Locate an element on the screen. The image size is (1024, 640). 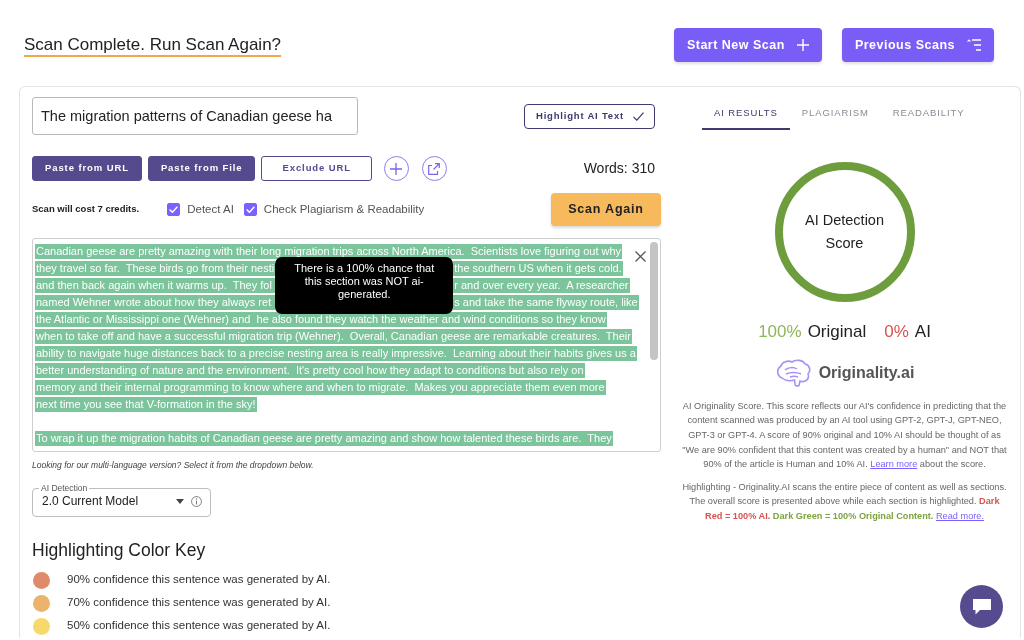
score-explanation: AI Originality Score. This score reflects our AI's confidence in predicting that the content scanned was produced by an AI tool using GPT-2, GPT-J, GPT-NEO, GPT-3 or GPT-4. A score of 90% original and 10% AI should be thought of as "We are 90% confident that this content was created by a human" and NOT that 90% of the article is Human and 10% AI. Learn more about the score. is located at coordinates (844, 435).